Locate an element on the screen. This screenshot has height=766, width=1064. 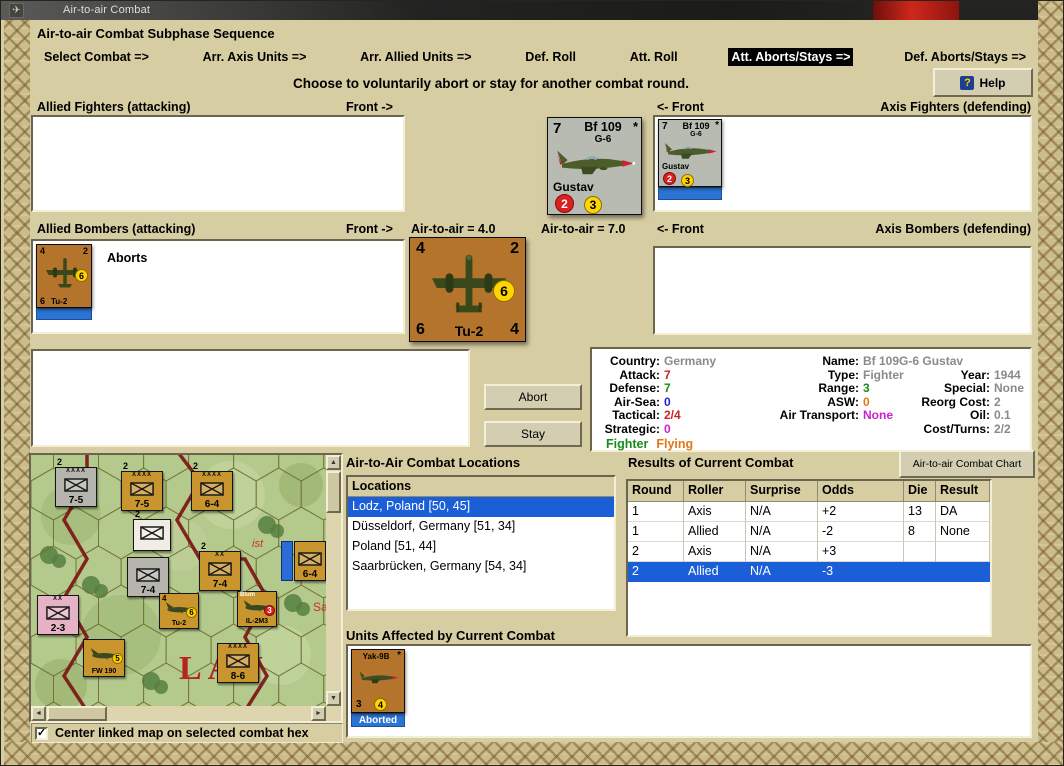
axis-air-value-label: Air-to-air = 7.0 is located at coordinates (583, 229).